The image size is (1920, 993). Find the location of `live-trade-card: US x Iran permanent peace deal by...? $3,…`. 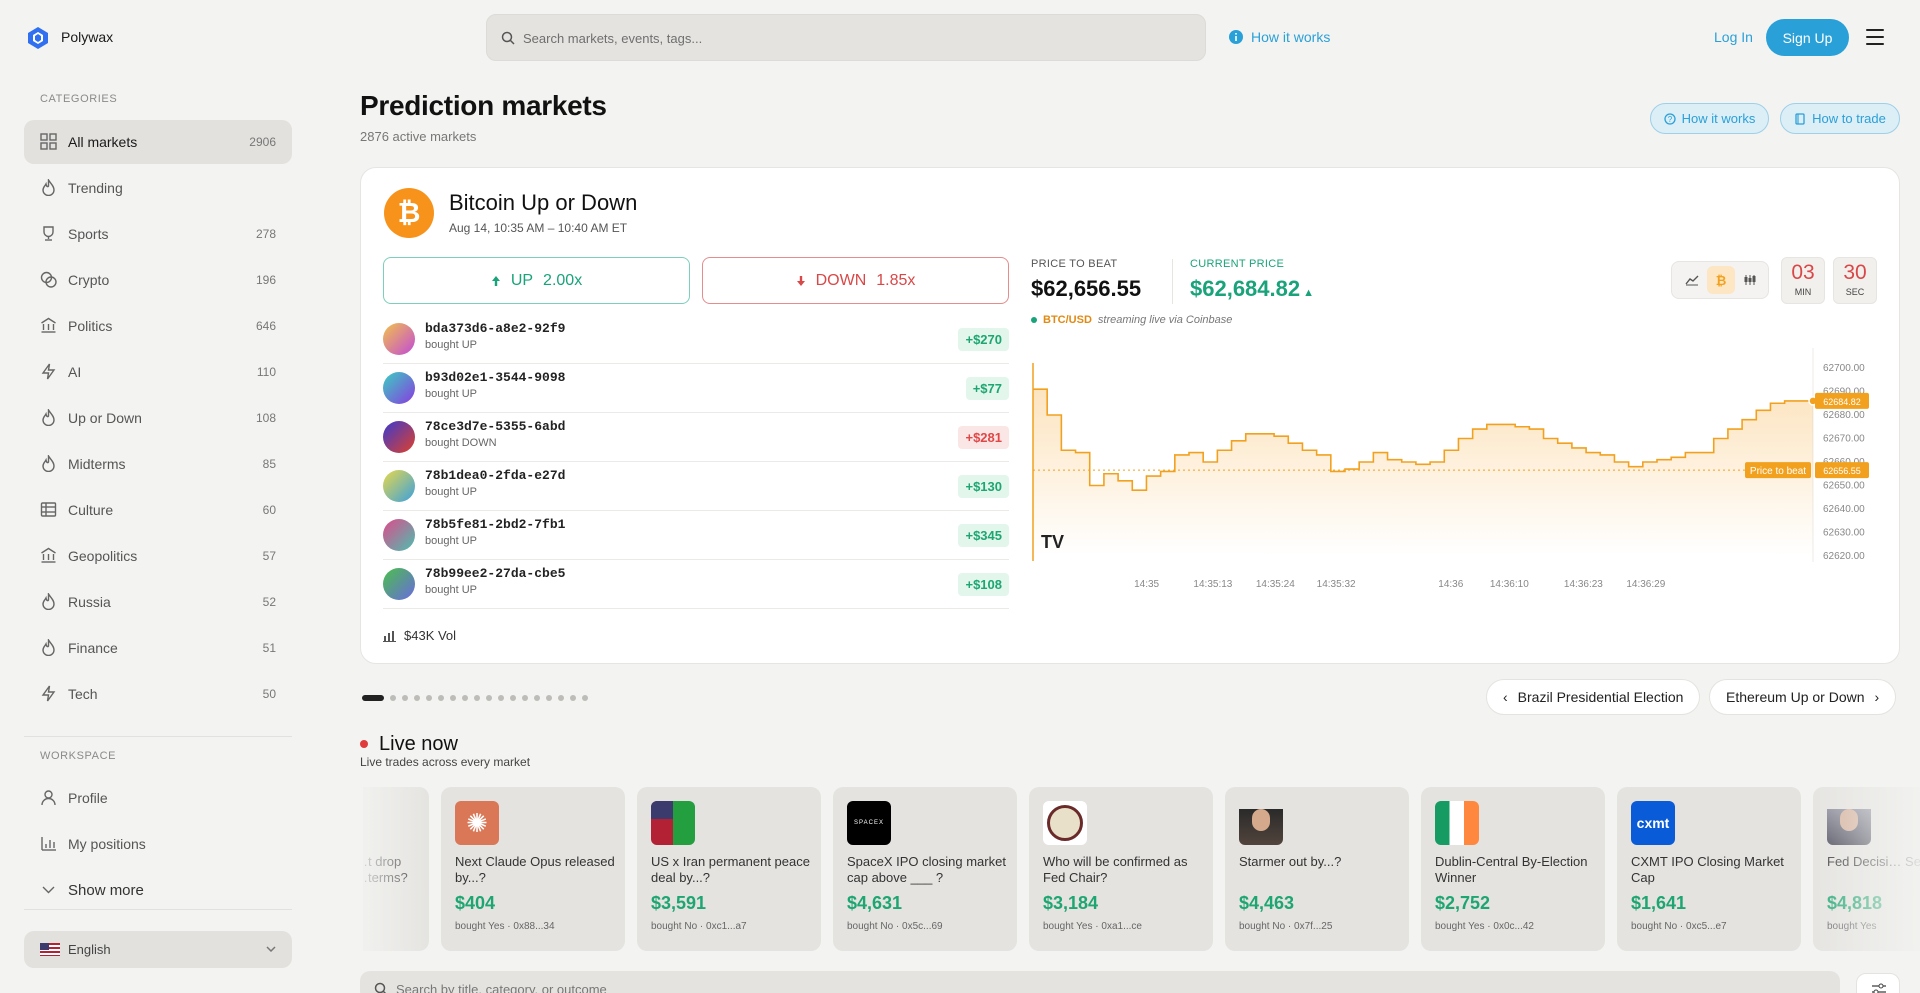

live-trade-card: US x Iran permanent peace deal by...? $3,… is located at coordinates (729, 869).